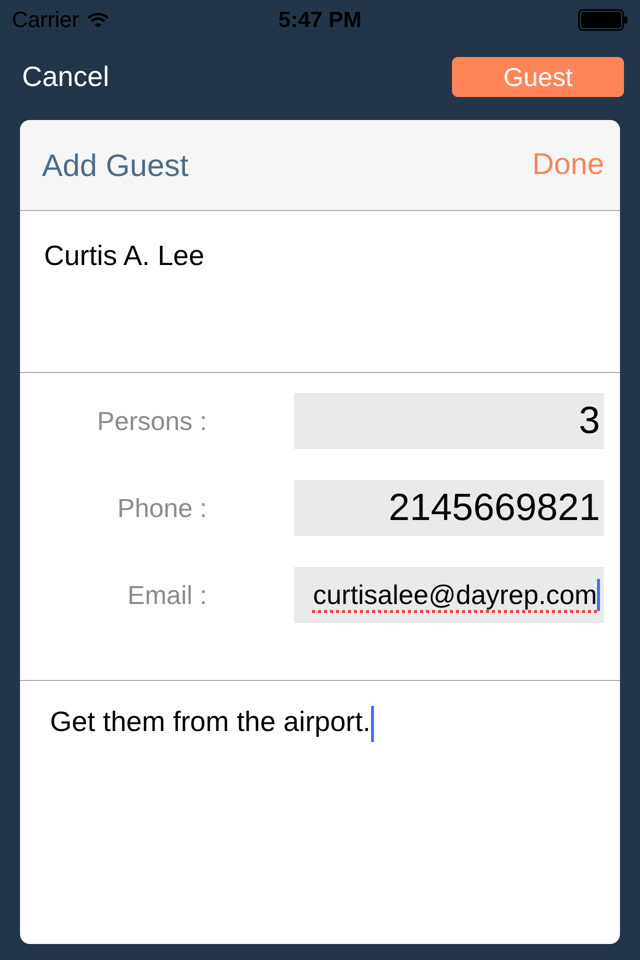 This screenshot has width=640, height=960. I want to click on field-label: Email :, so click(166, 595).